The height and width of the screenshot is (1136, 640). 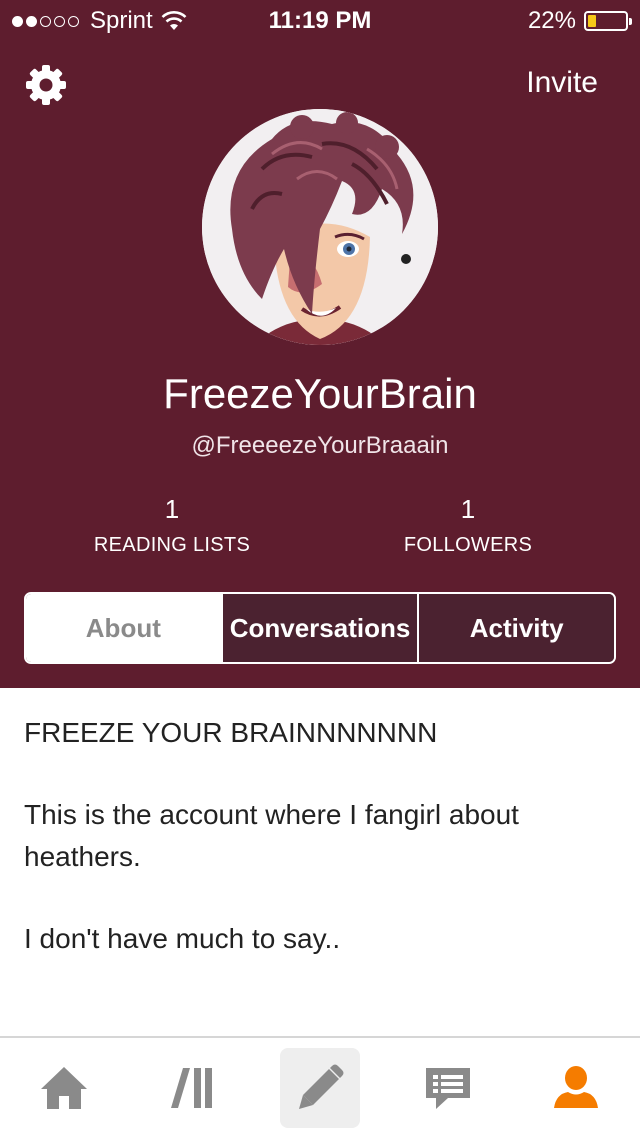 I want to click on tab-about: About, so click(x=123, y=628).